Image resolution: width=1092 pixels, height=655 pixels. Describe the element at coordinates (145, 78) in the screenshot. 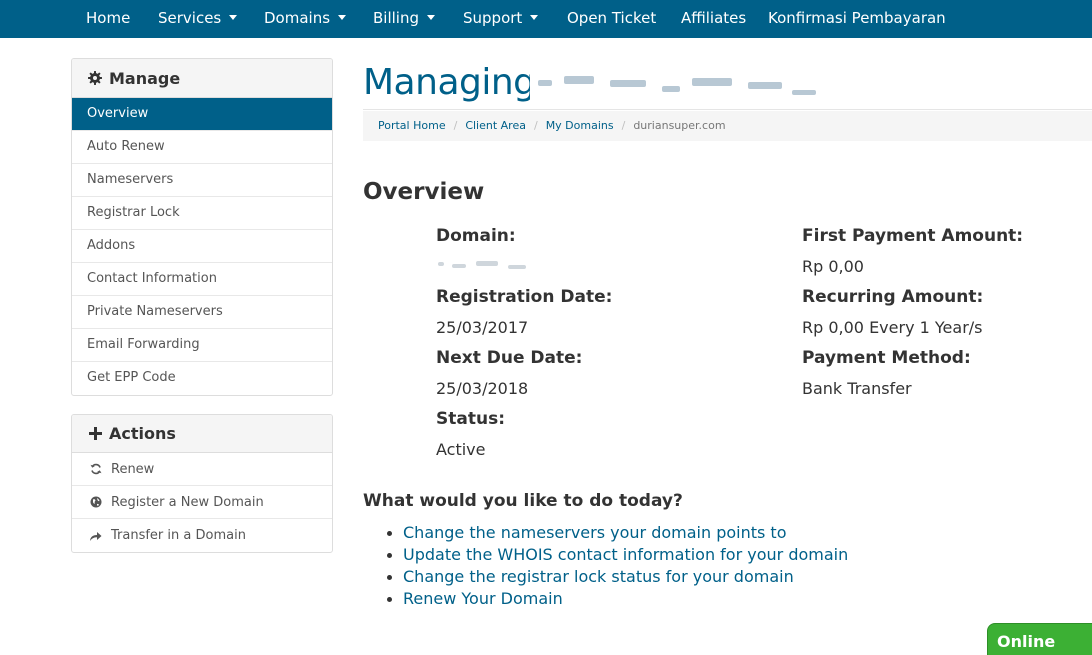

I see `manage-panel-title: Manage` at that location.